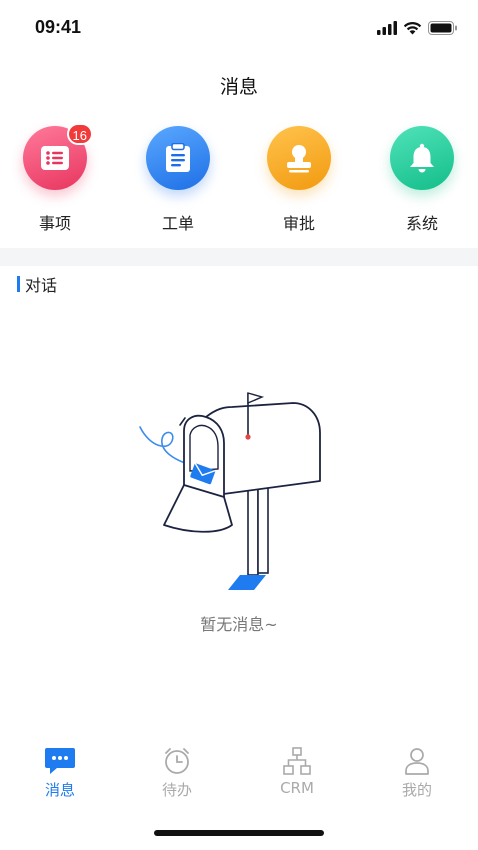 This screenshot has width=478, height=850. Describe the element at coordinates (297, 788) in the screenshot. I see `tab-label: CRM` at that location.